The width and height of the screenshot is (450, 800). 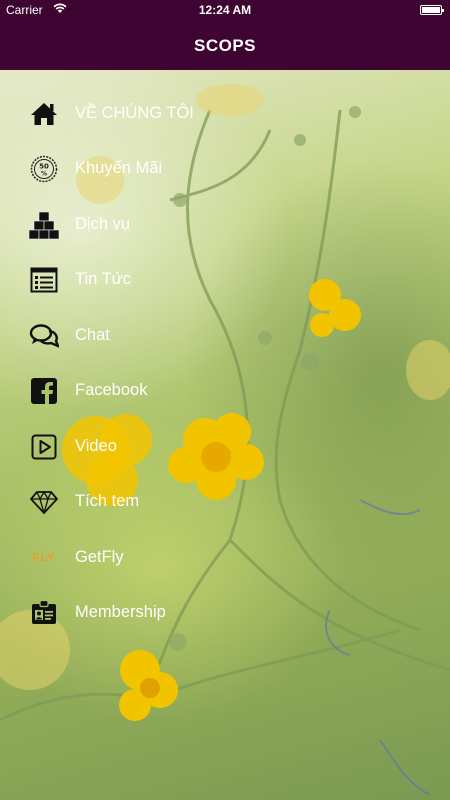 I want to click on getfly-logo-icon: FLY, so click(x=44, y=558).